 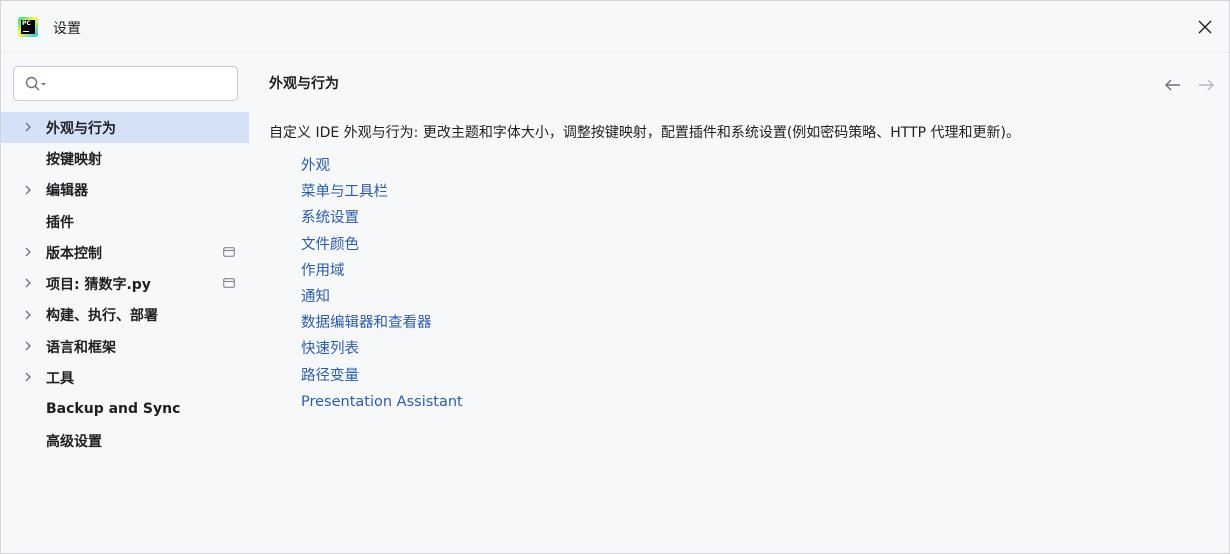 I want to click on pycharm-logo-icon: PC, so click(x=28, y=27).